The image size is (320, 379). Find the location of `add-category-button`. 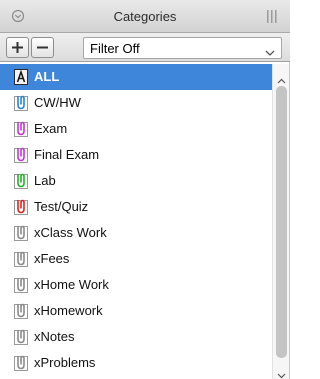

add-category-button is located at coordinates (17, 47).